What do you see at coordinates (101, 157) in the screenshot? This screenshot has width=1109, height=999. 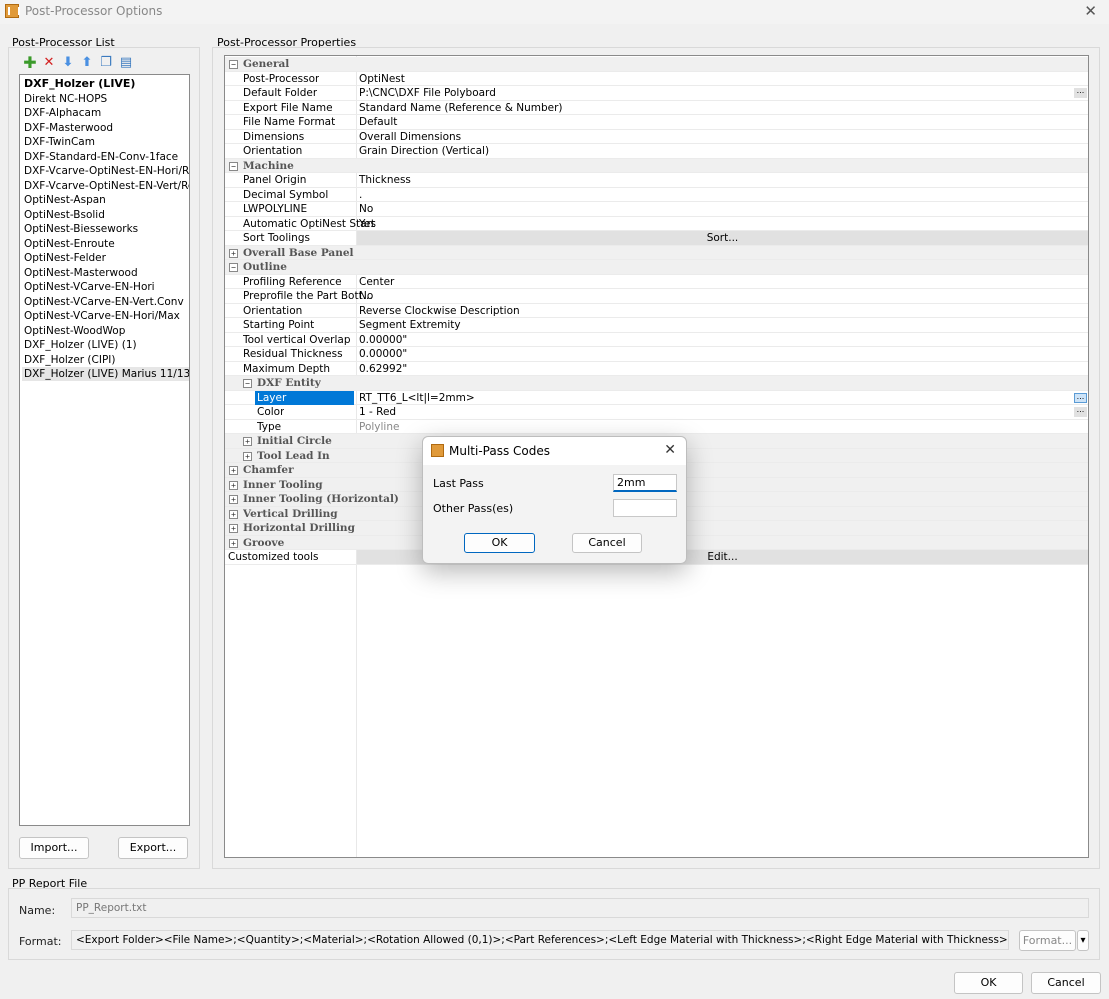 I see `list-item: DXF-Standard-EN-Conv-1face` at bounding box center [101, 157].